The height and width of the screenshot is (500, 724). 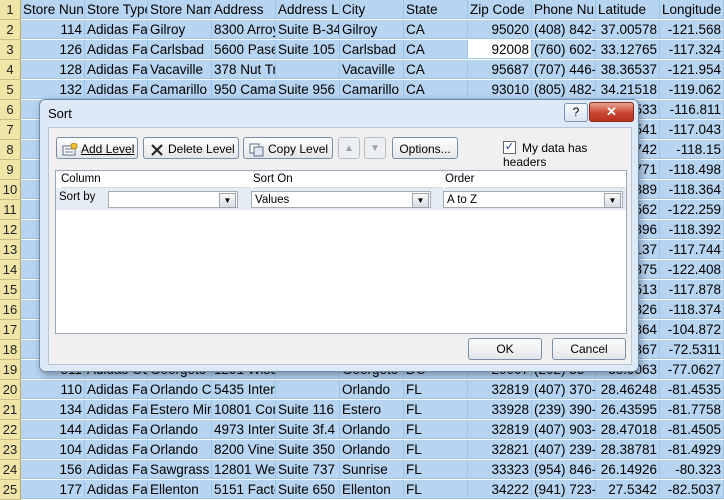 What do you see at coordinates (173, 199) in the screenshot?
I see `column-select: ▼` at bounding box center [173, 199].